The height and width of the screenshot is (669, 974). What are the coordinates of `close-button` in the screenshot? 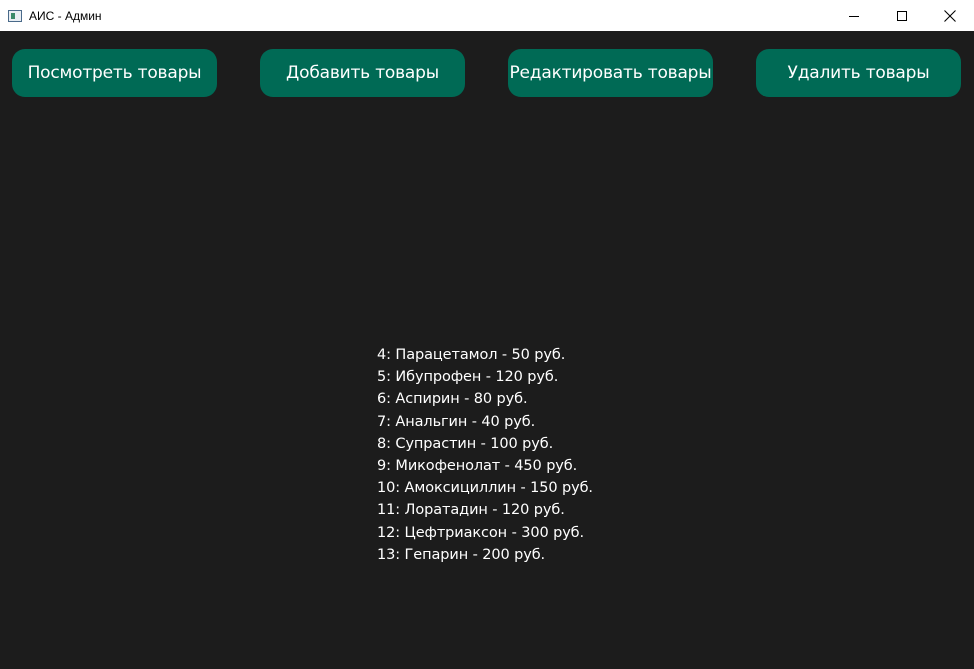 It's located at (950, 15).